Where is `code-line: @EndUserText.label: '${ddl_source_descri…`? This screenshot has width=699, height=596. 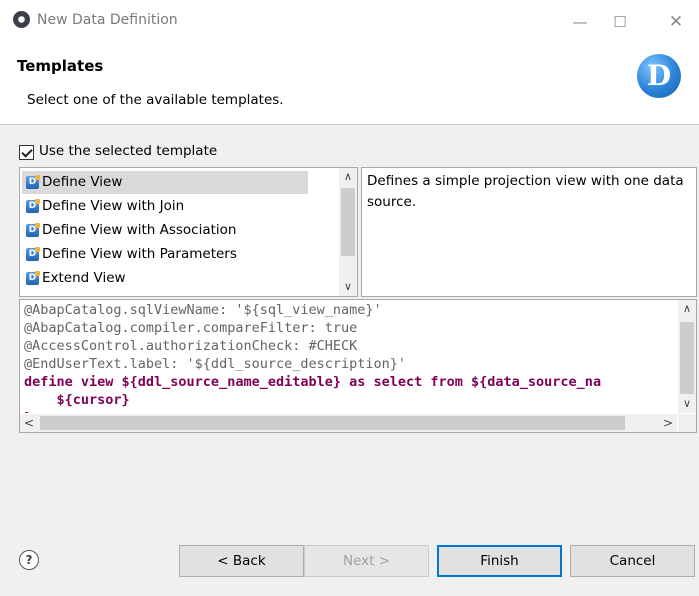 code-line: @EndUserText.label: '${ddl_source_descri… is located at coordinates (215, 364).